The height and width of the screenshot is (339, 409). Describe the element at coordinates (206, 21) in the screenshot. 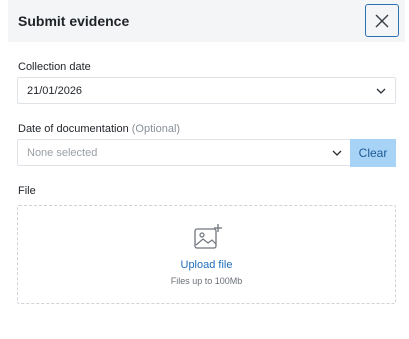

I see `dialog-header: Submit evidence` at that location.